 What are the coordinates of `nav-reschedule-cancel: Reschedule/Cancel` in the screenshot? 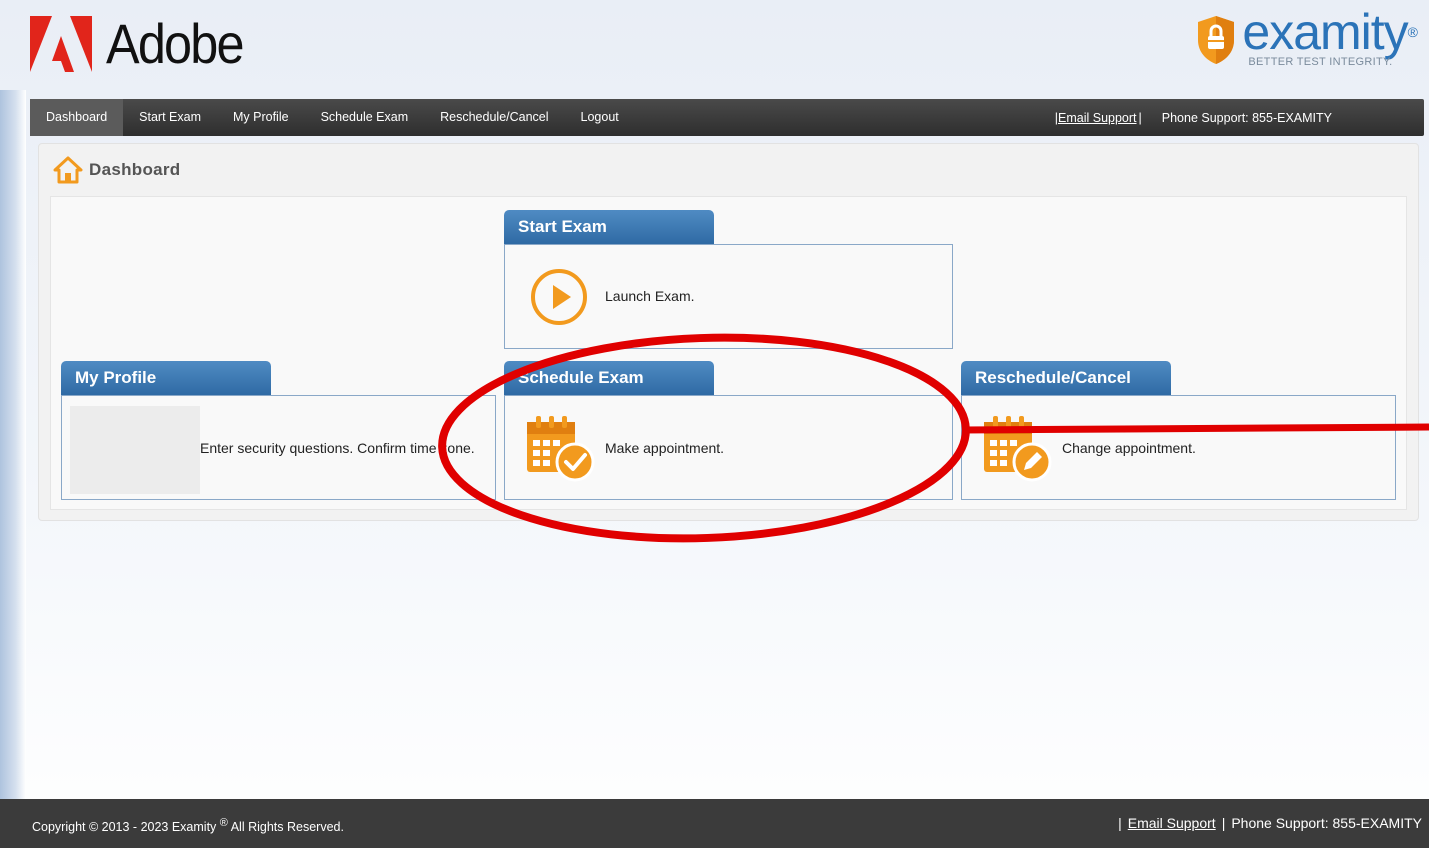 It's located at (494, 117).